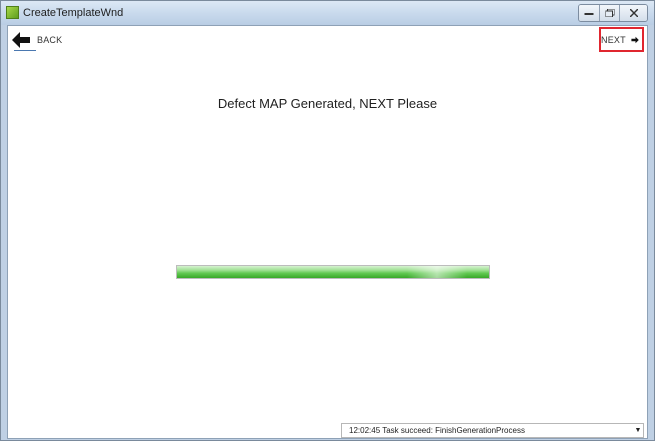 This screenshot has height=441, width=655. What do you see at coordinates (327, 13) in the screenshot?
I see `title-bar: CreateTemplateWnd` at bounding box center [327, 13].